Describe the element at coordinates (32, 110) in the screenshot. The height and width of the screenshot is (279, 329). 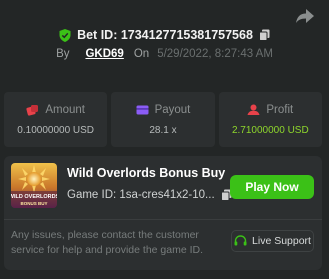
I see `dice-icon` at that location.